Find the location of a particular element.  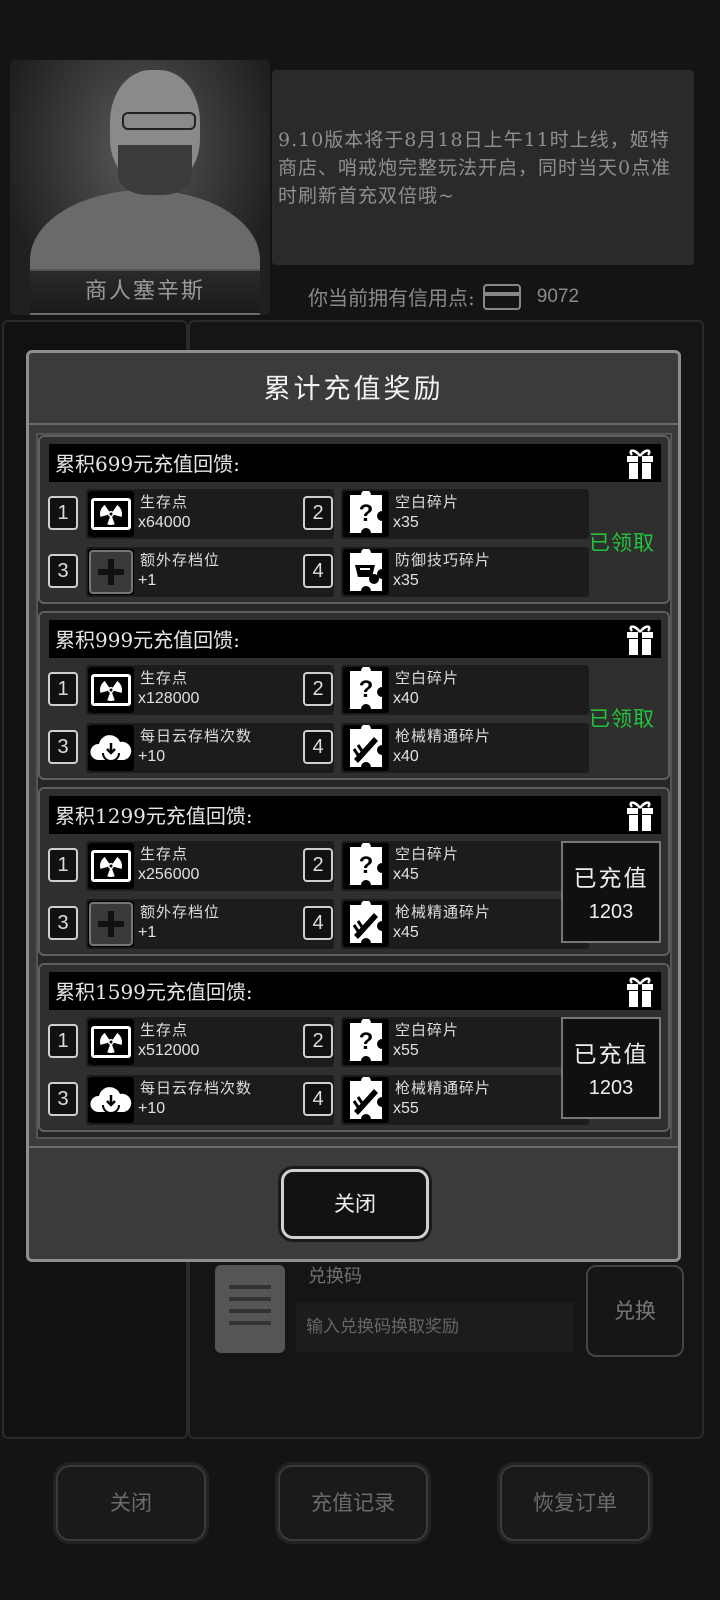

tier-title: 累积1599元充值回馈: is located at coordinates (154, 992).